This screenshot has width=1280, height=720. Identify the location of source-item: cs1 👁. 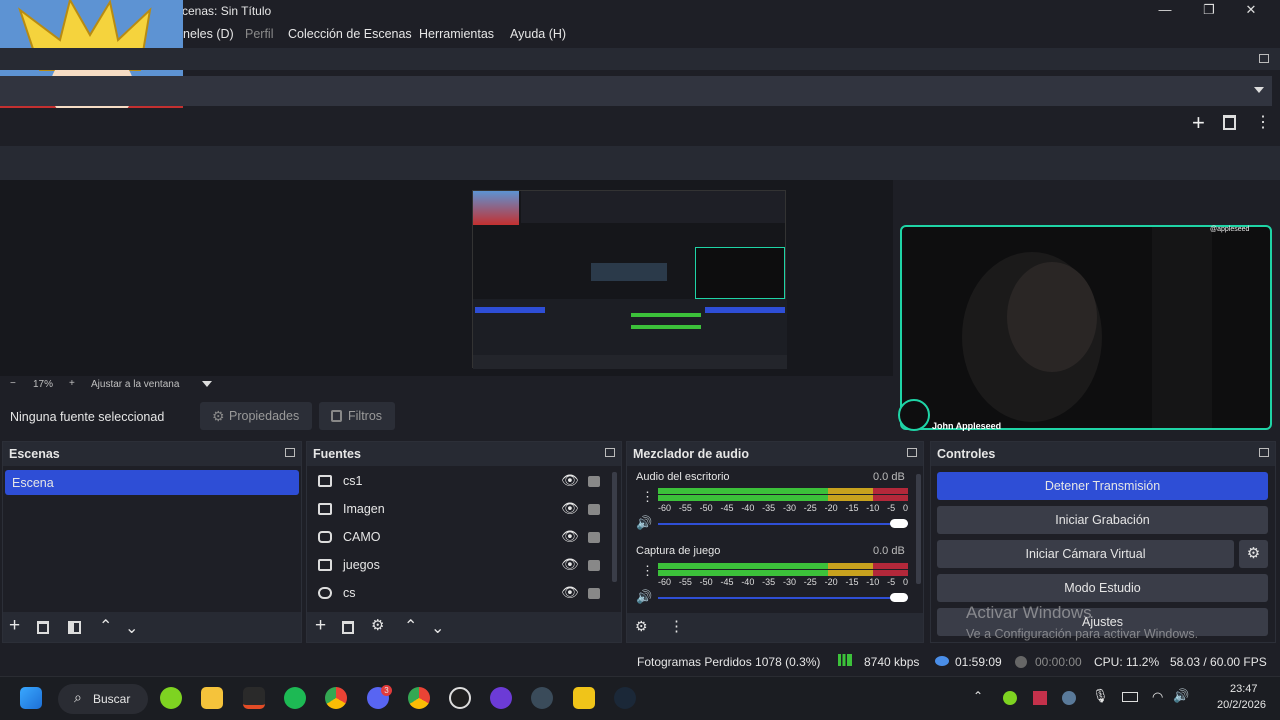
(461, 481).